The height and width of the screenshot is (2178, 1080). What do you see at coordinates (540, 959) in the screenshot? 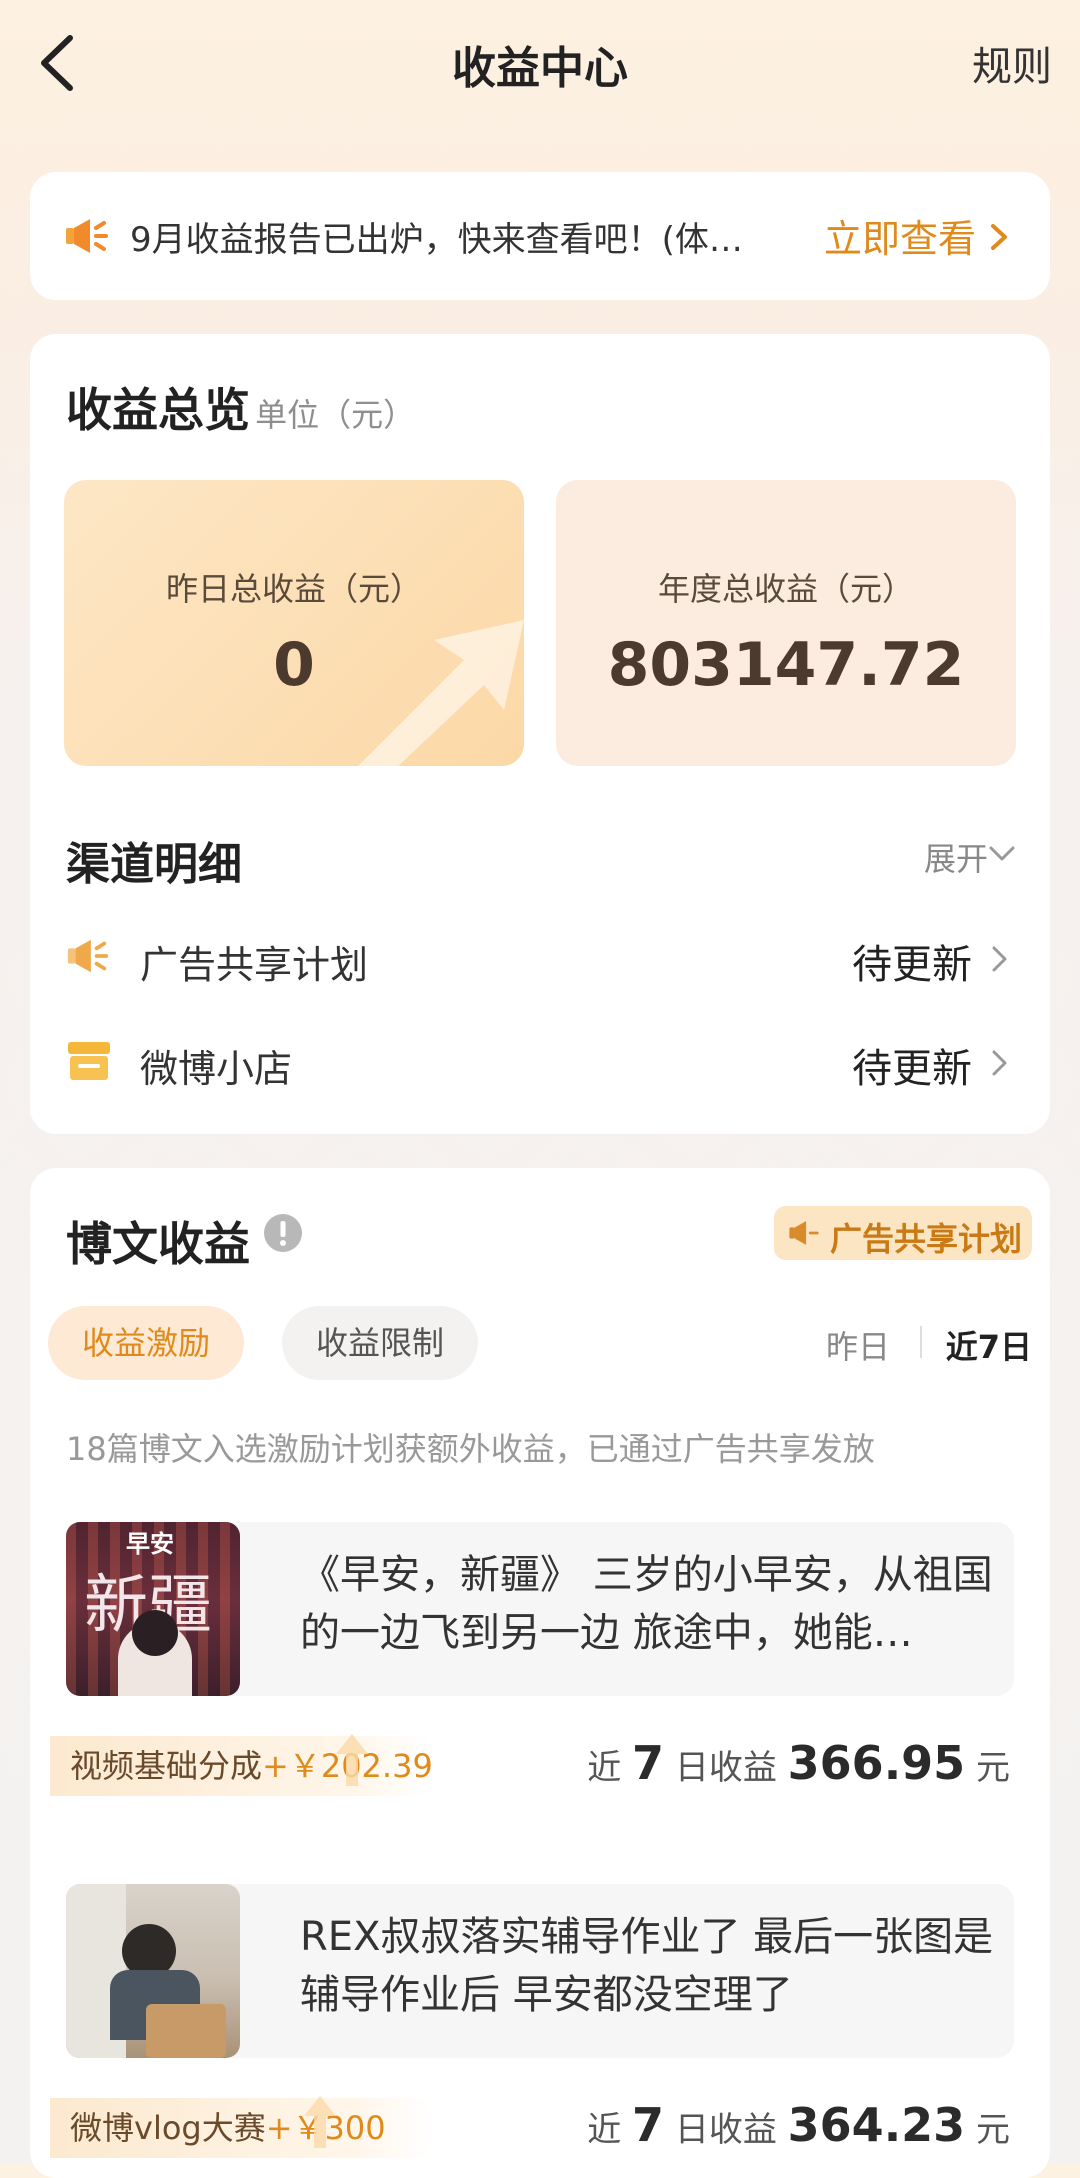
I see `channel-row-ad-sharing: 广告共享计划 待更新` at bounding box center [540, 959].